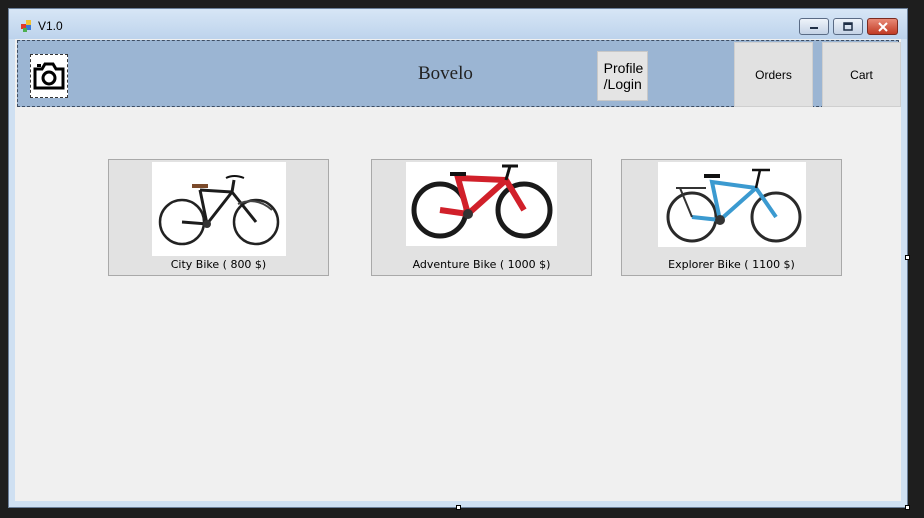  What do you see at coordinates (481, 264) in the screenshot?
I see `product-caption: Adventure Bike ( 1000 $)` at bounding box center [481, 264].